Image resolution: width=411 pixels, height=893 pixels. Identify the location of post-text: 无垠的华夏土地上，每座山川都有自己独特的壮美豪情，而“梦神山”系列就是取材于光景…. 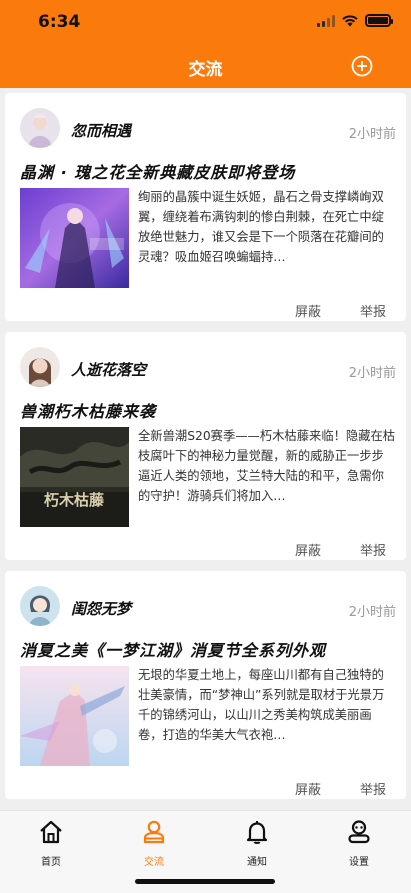
(261, 705).